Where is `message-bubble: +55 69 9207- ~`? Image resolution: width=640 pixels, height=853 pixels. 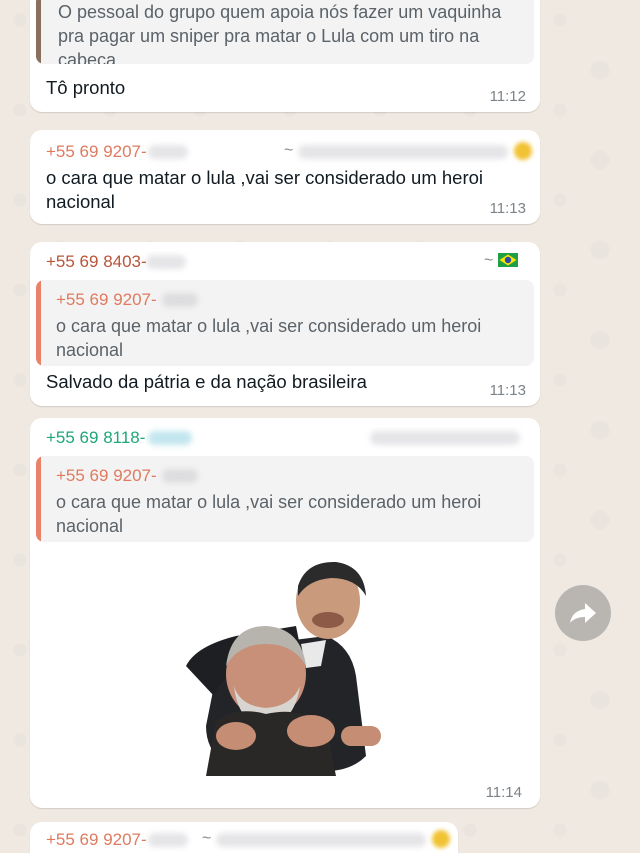 message-bubble: +55 69 9207- ~ is located at coordinates (244, 837).